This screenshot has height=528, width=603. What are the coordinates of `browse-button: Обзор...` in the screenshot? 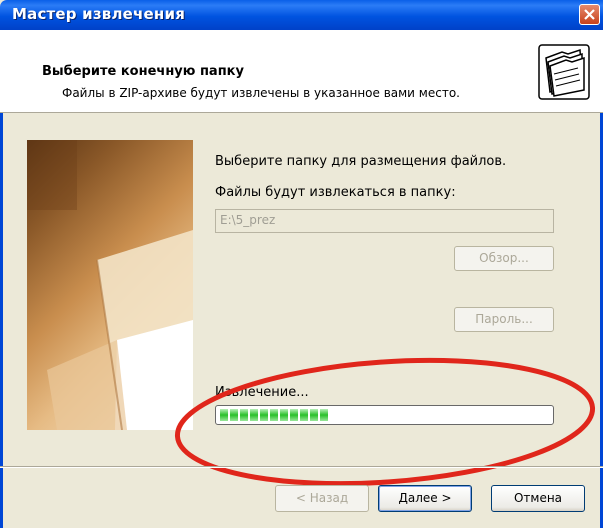 It's located at (504, 258).